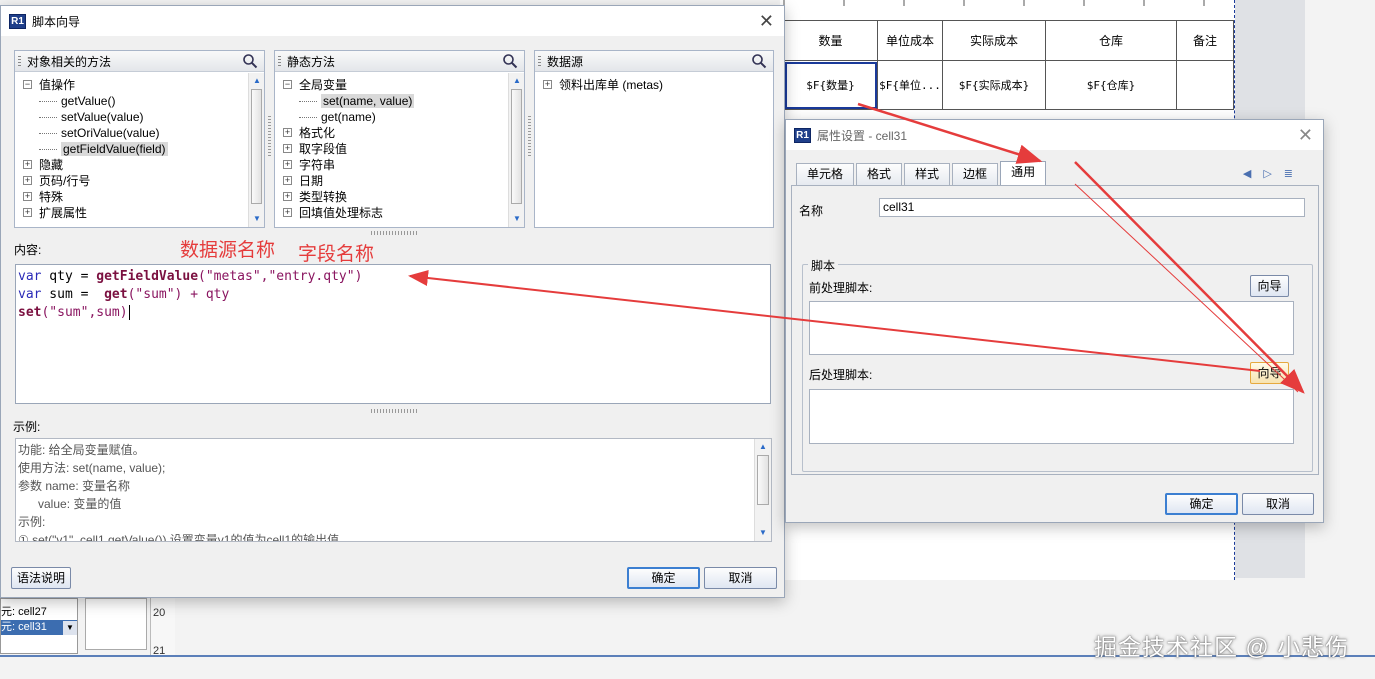 This screenshot has width=1375, height=679. I want to click on post-script-wizard-button: 向导, so click(1269, 373).